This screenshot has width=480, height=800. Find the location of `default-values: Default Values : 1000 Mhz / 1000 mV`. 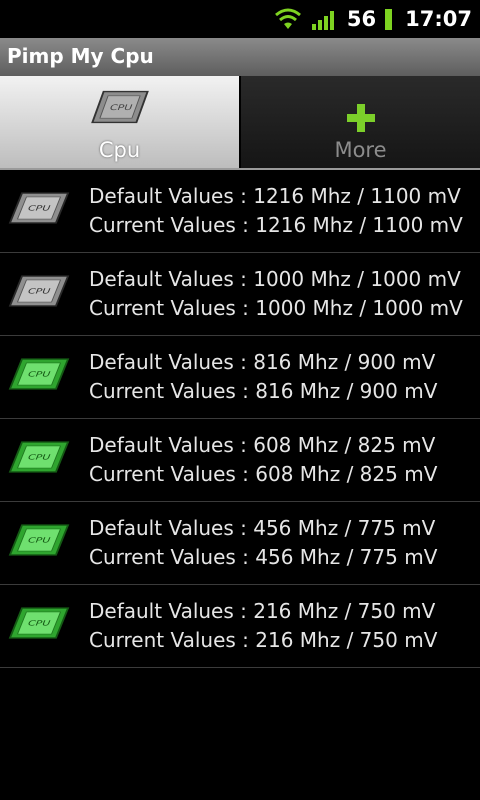

default-values: Default Values : 1000 Mhz / 1000 mV is located at coordinates (275, 279).